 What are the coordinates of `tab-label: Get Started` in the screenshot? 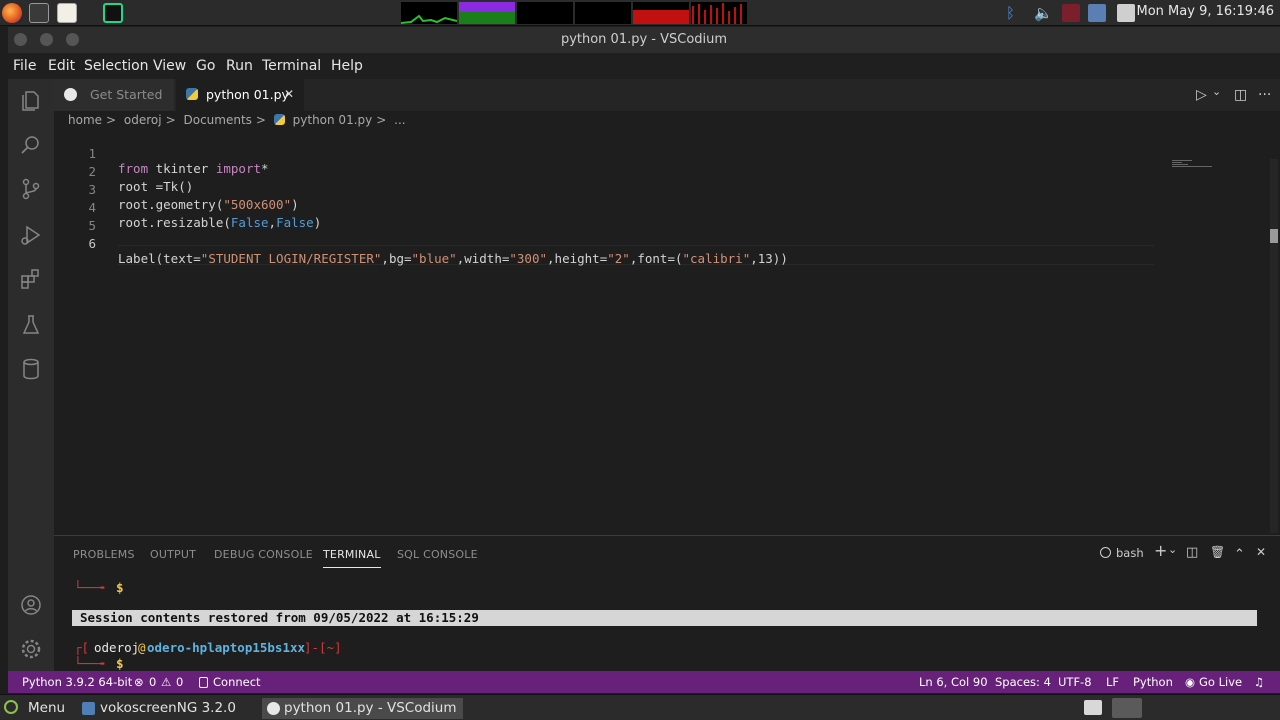 It's located at (126, 94).